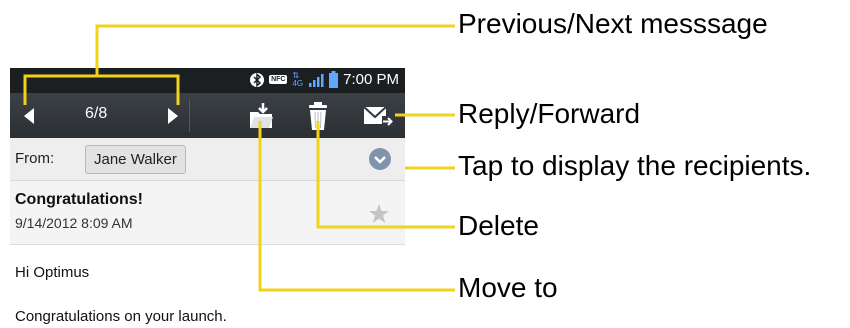 The image size is (850, 328). What do you see at coordinates (508, 287) in the screenshot?
I see `callout-move-to: Move to` at bounding box center [508, 287].